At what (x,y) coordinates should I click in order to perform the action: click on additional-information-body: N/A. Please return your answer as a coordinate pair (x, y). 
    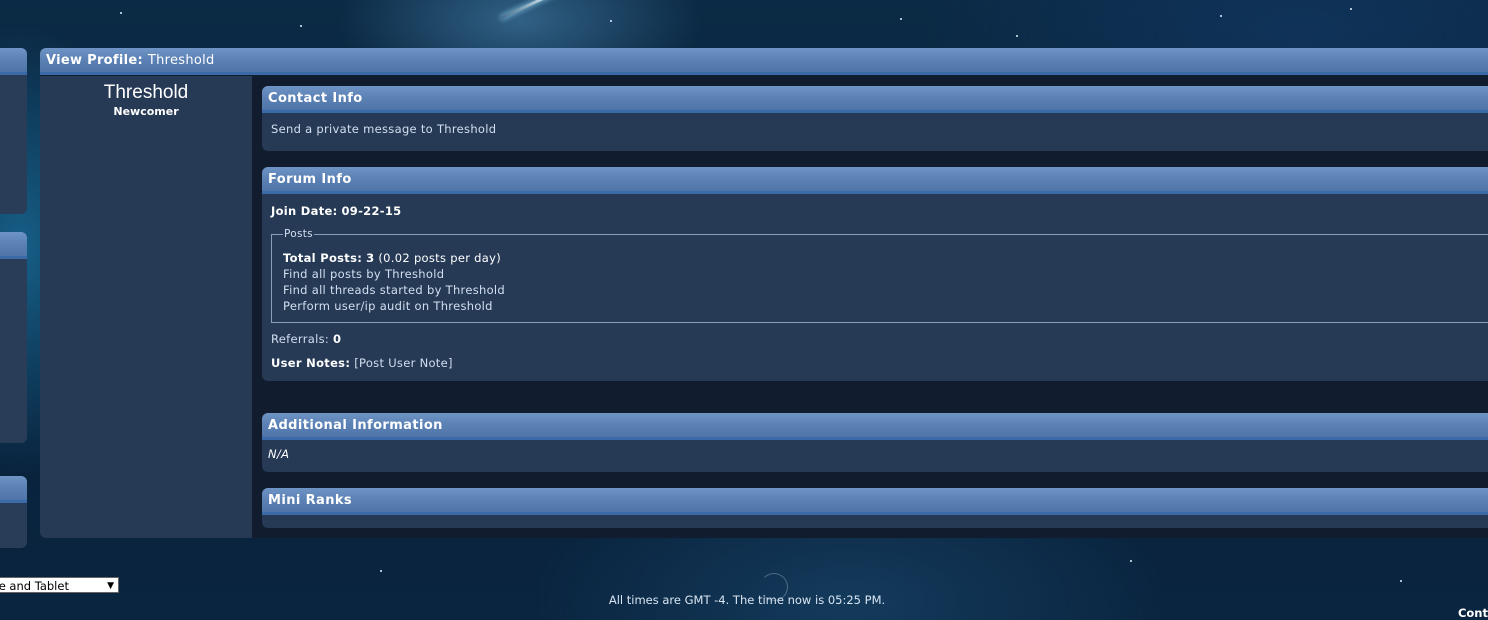
    Looking at the image, I should click on (875, 454).